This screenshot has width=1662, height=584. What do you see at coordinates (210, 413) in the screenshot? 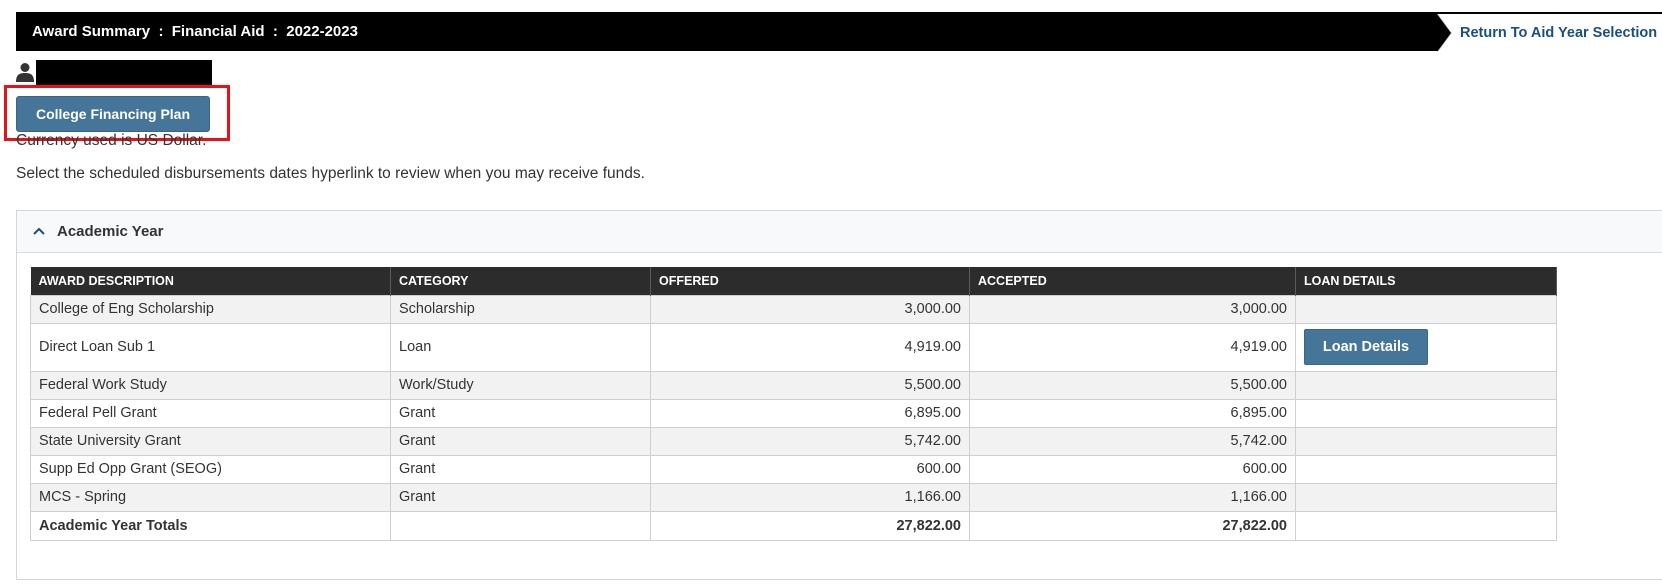
I see `award-description: Federal Pell Grant` at bounding box center [210, 413].